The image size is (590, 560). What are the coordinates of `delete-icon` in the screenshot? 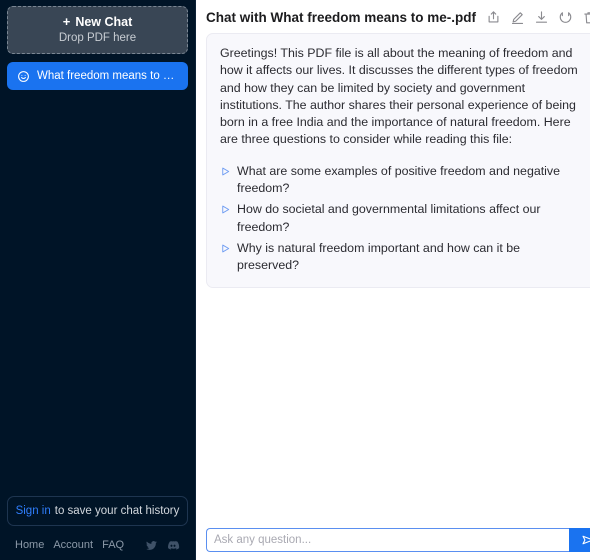 It's located at (586, 17).